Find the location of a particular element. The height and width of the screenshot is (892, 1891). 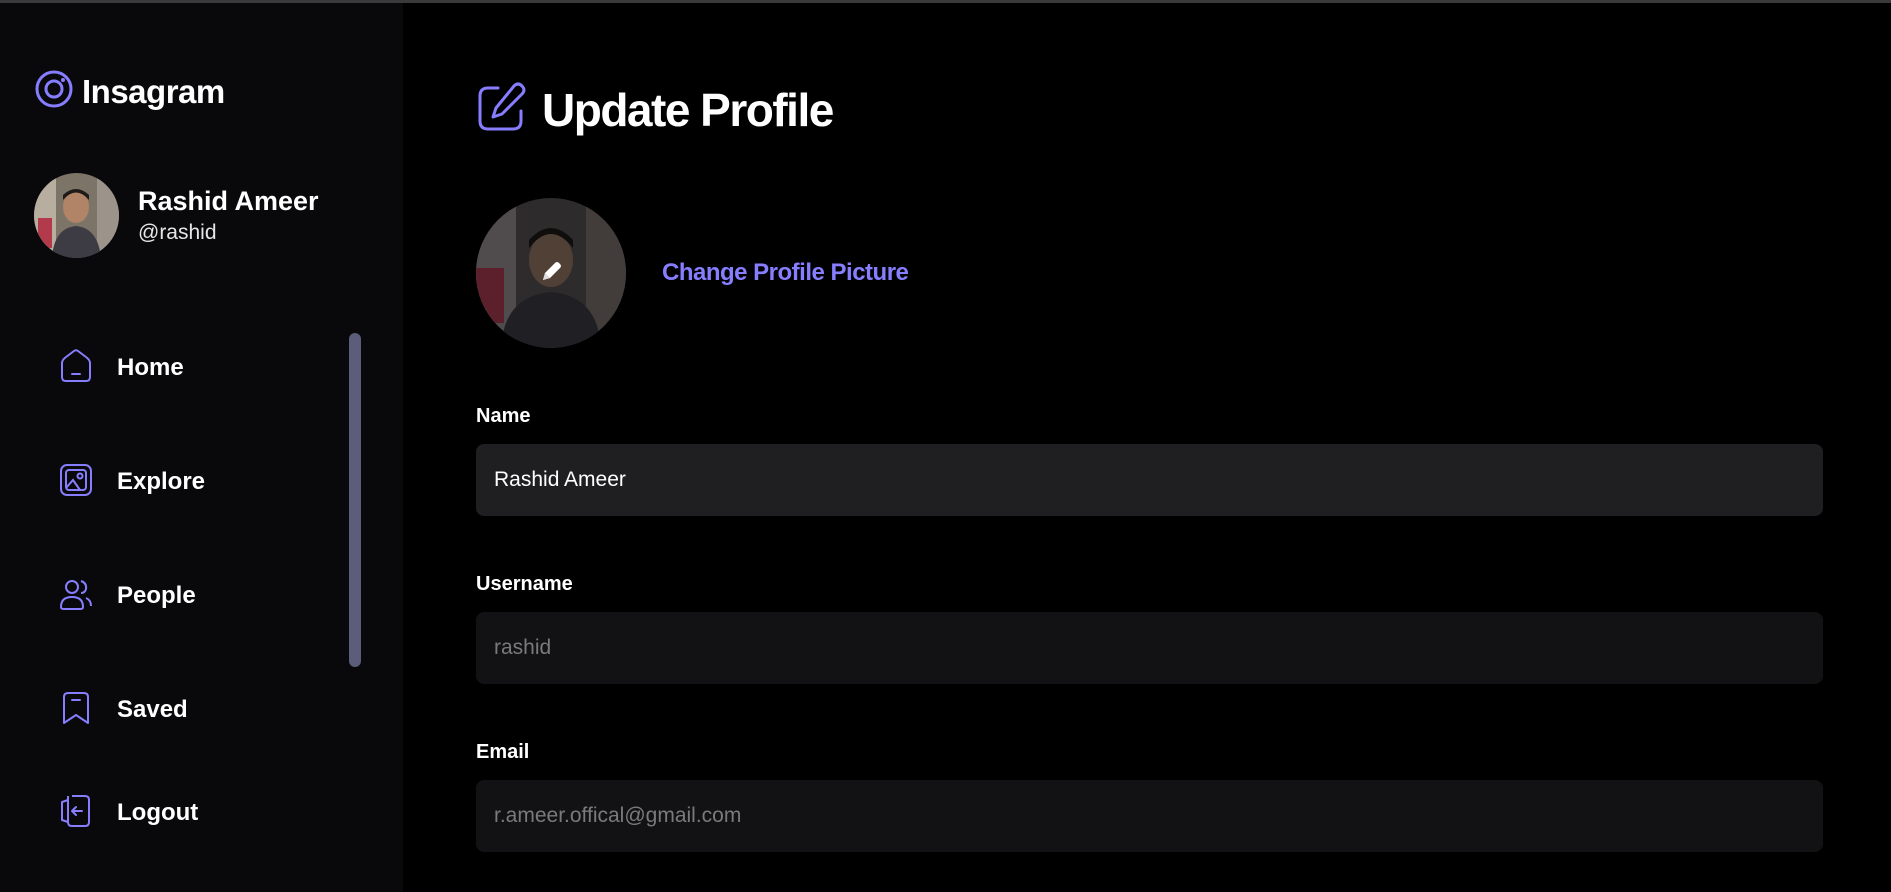

home-icon is located at coordinates (76, 368).